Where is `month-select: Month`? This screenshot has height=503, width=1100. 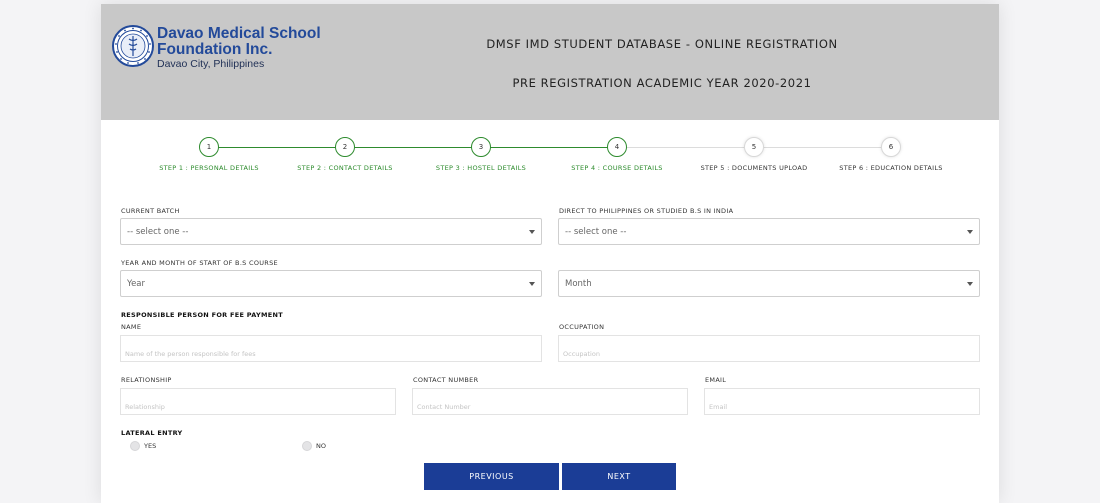 month-select: Month is located at coordinates (769, 283).